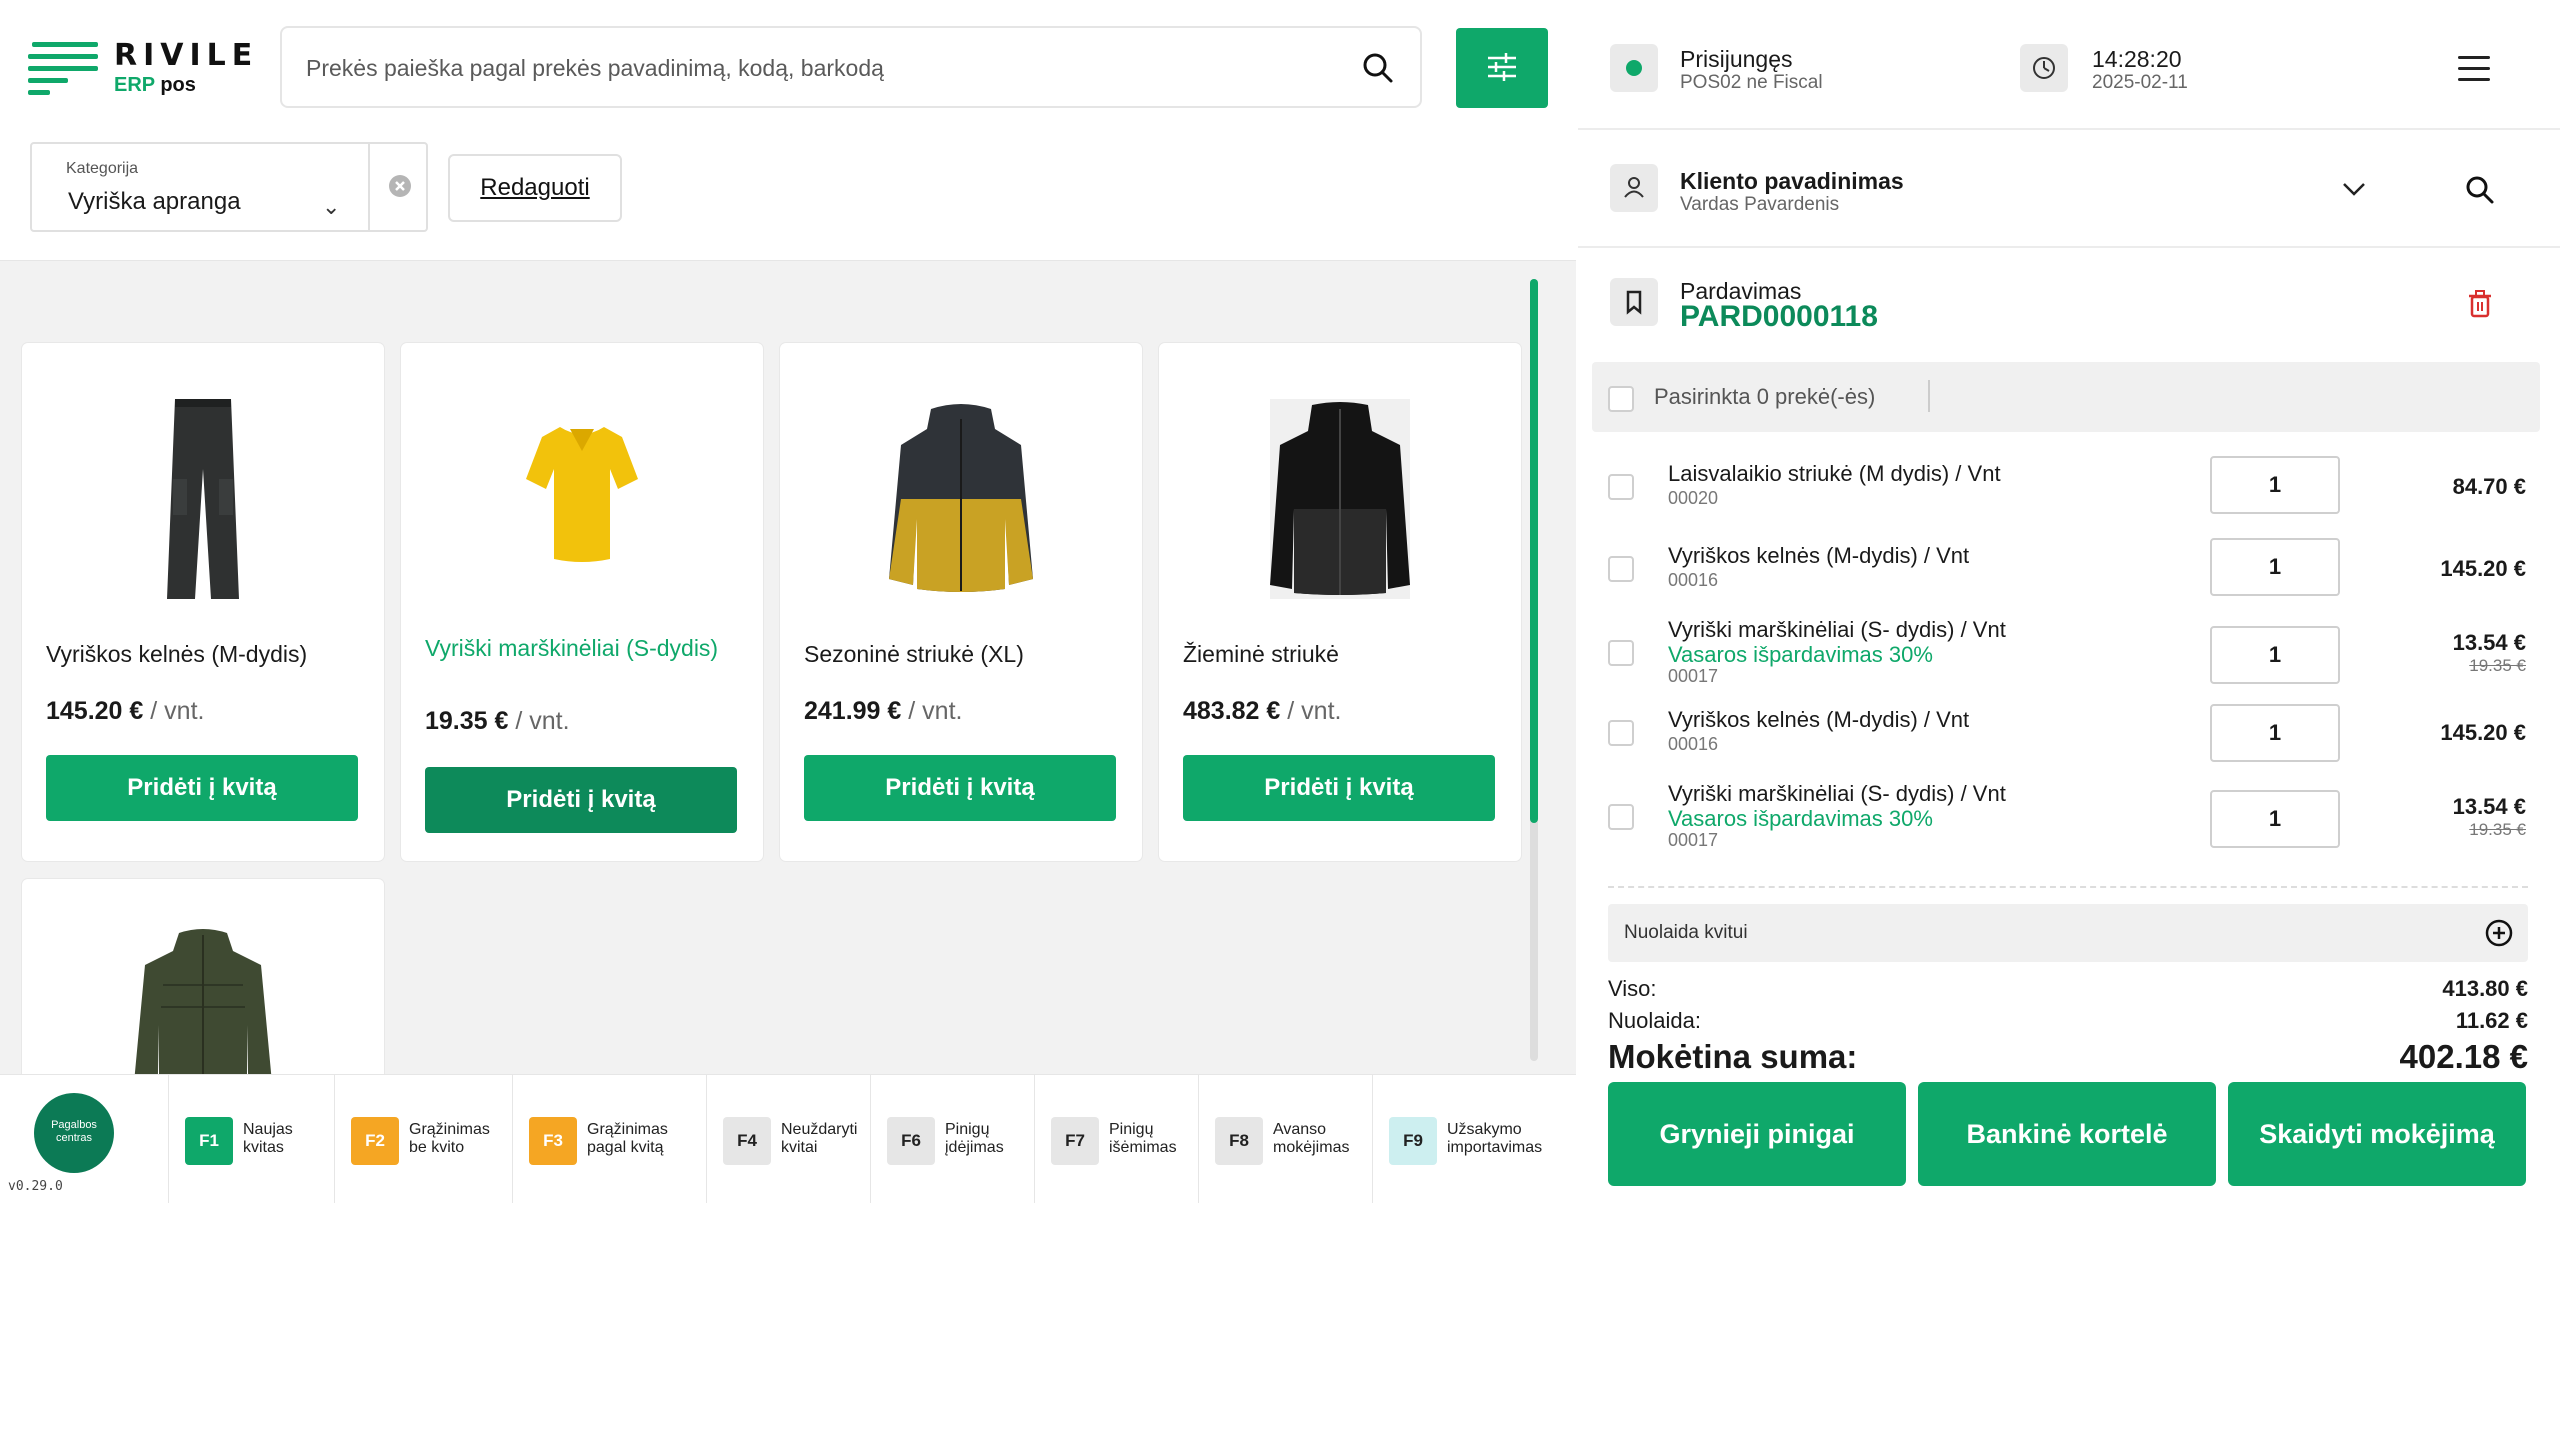  Describe the element at coordinates (2485, 988) in the screenshot. I see `sum-value: 413.80 €` at that location.